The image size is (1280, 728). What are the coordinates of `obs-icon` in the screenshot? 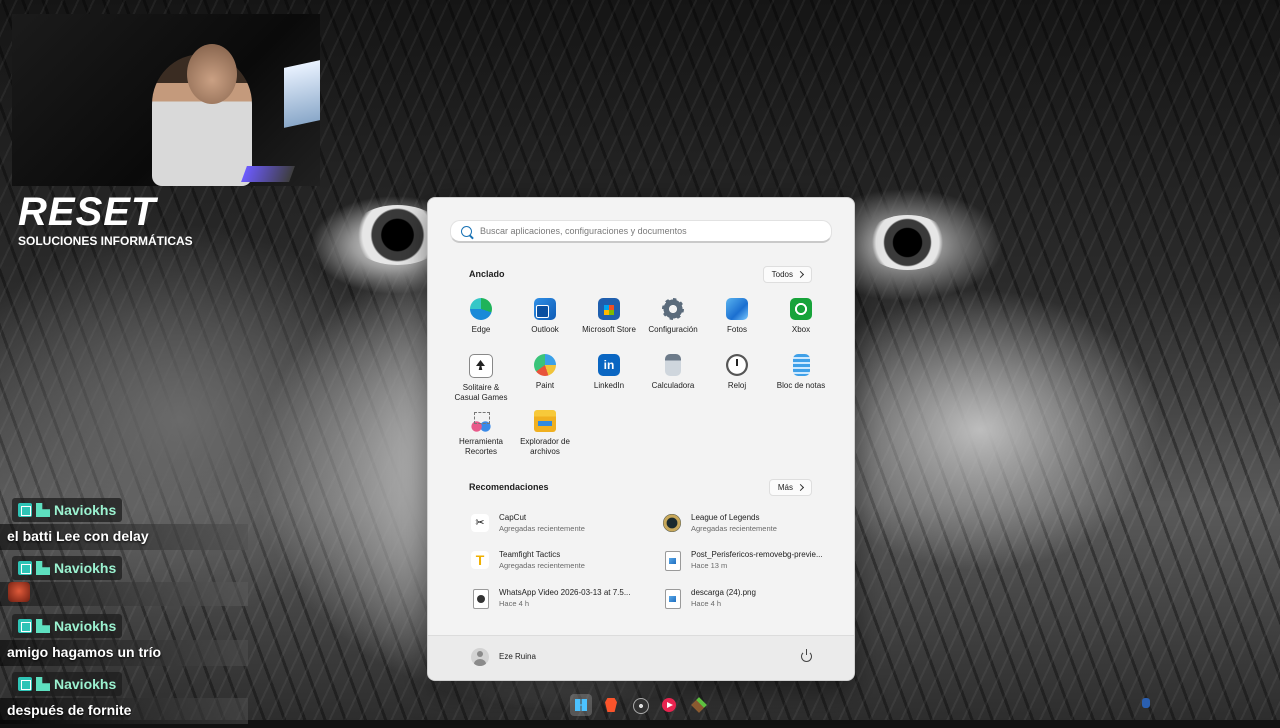 It's located at (641, 706).